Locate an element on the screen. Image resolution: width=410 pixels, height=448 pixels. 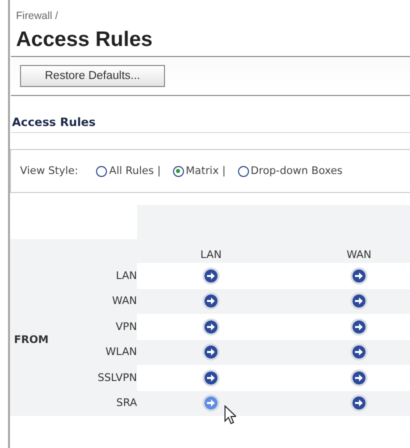
mouse-cursor-icon is located at coordinates (230, 414).